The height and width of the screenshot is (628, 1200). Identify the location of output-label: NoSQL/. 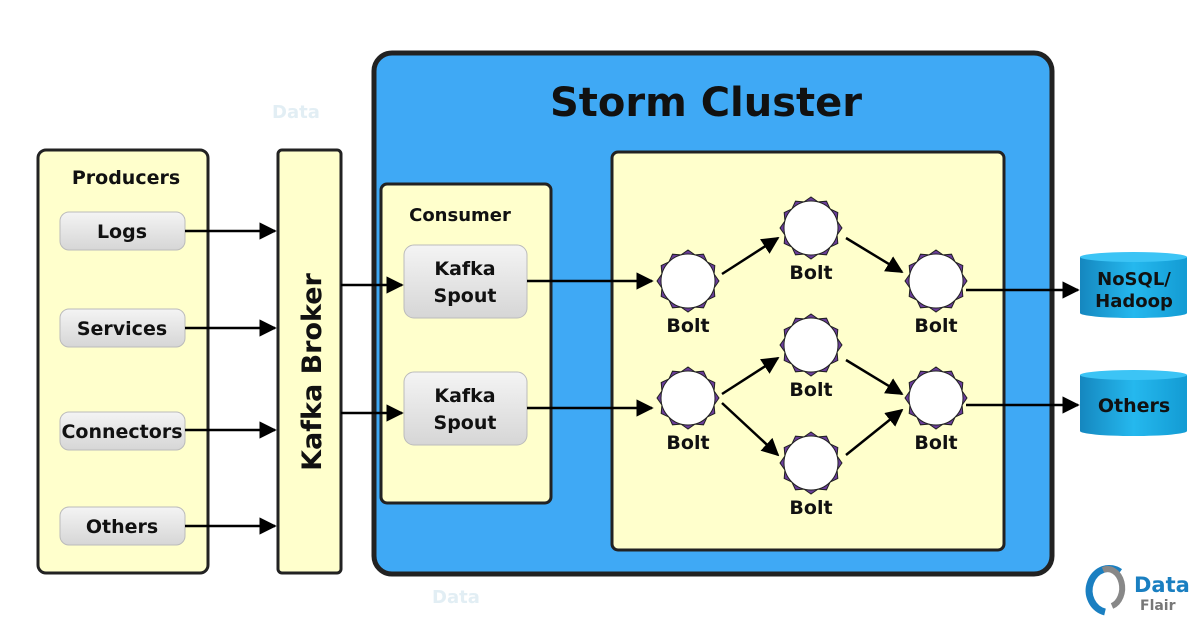
(1134, 279).